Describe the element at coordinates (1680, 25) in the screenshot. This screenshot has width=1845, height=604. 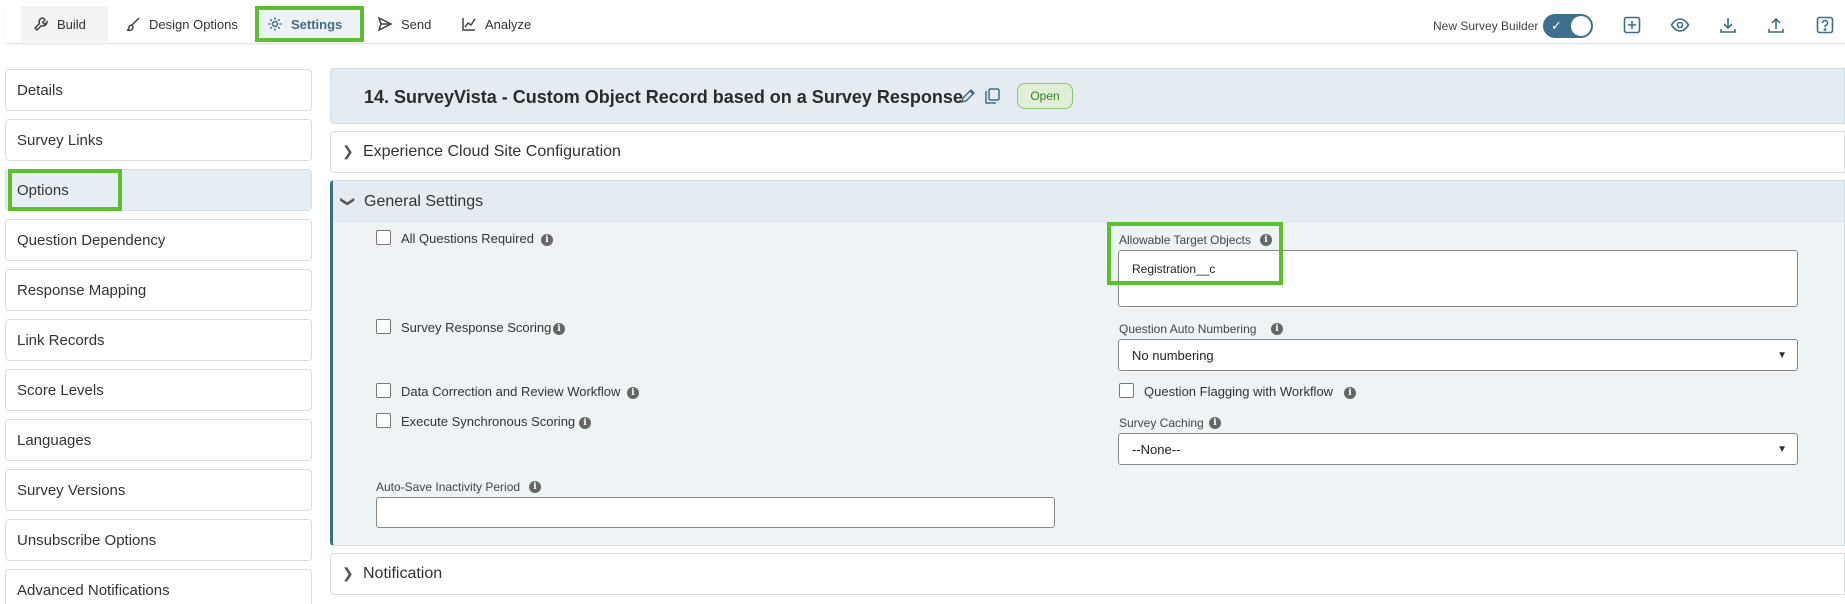
I see `preview-eye-icon` at that location.